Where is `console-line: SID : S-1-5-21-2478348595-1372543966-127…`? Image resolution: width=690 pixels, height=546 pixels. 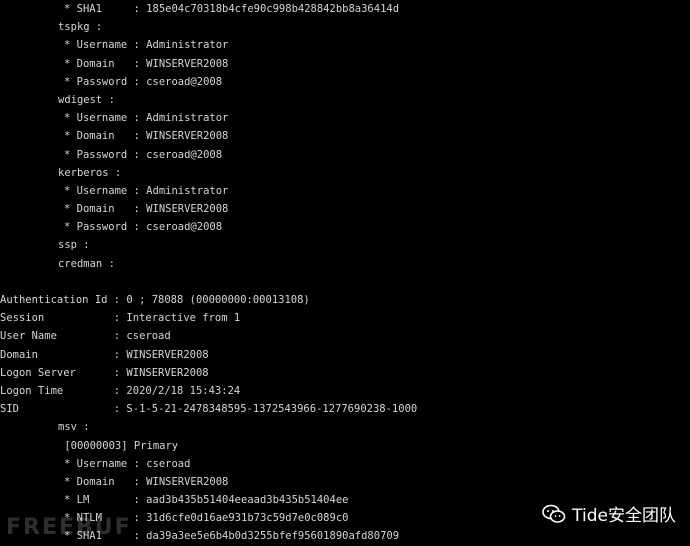 console-line: SID : S-1-5-21-2478348595-1372543966-127… is located at coordinates (209, 409).